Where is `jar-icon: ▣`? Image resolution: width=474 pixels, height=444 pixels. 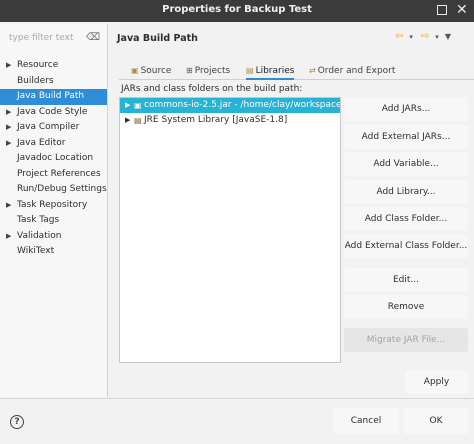 jar-icon: ▣ is located at coordinates (138, 105).